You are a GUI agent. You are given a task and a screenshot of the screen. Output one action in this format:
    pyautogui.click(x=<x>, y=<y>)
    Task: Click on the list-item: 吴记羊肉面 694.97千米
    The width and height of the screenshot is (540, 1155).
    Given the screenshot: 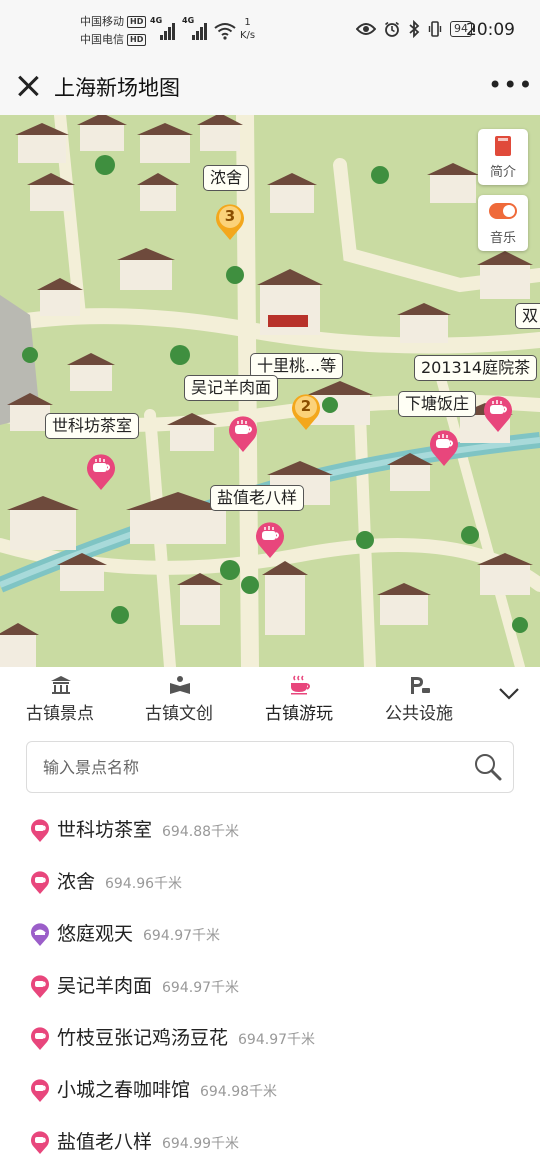 What is the action you would take?
    pyautogui.click(x=270, y=986)
    